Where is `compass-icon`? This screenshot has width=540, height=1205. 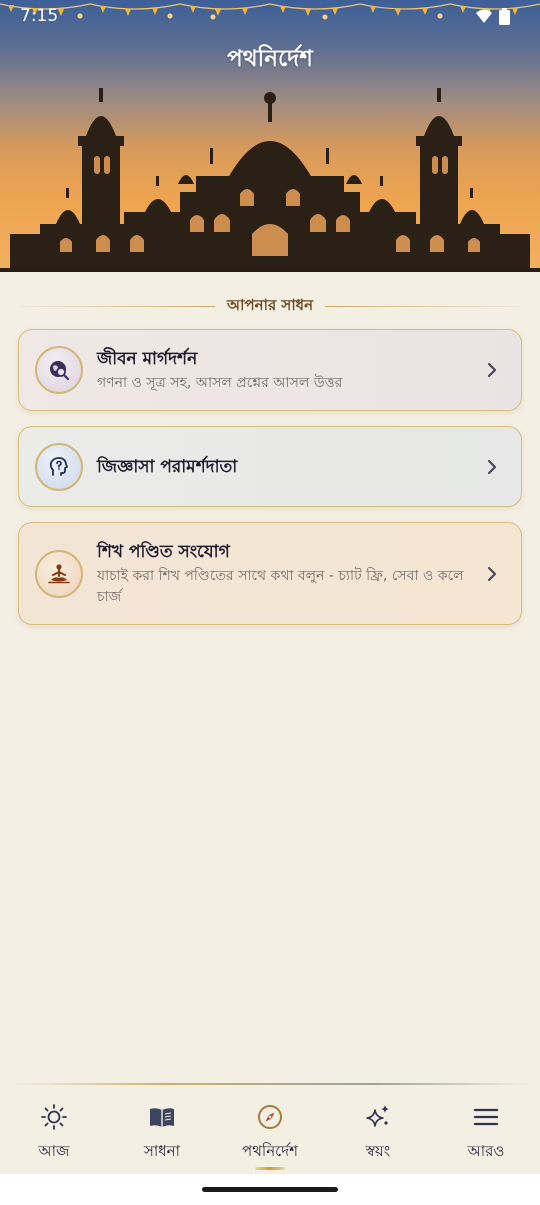 compass-icon is located at coordinates (270, 1117).